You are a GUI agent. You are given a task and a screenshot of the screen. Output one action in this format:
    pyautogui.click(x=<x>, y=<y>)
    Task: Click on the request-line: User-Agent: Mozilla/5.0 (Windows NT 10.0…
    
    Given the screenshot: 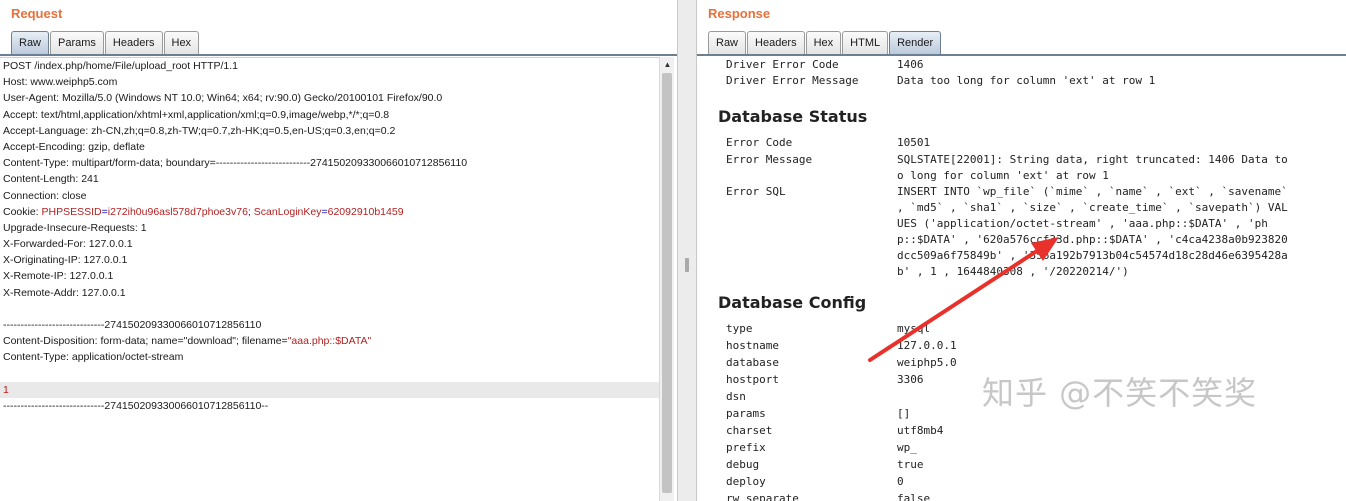 What is the action you would take?
    pyautogui.click(x=223, y=98)
    